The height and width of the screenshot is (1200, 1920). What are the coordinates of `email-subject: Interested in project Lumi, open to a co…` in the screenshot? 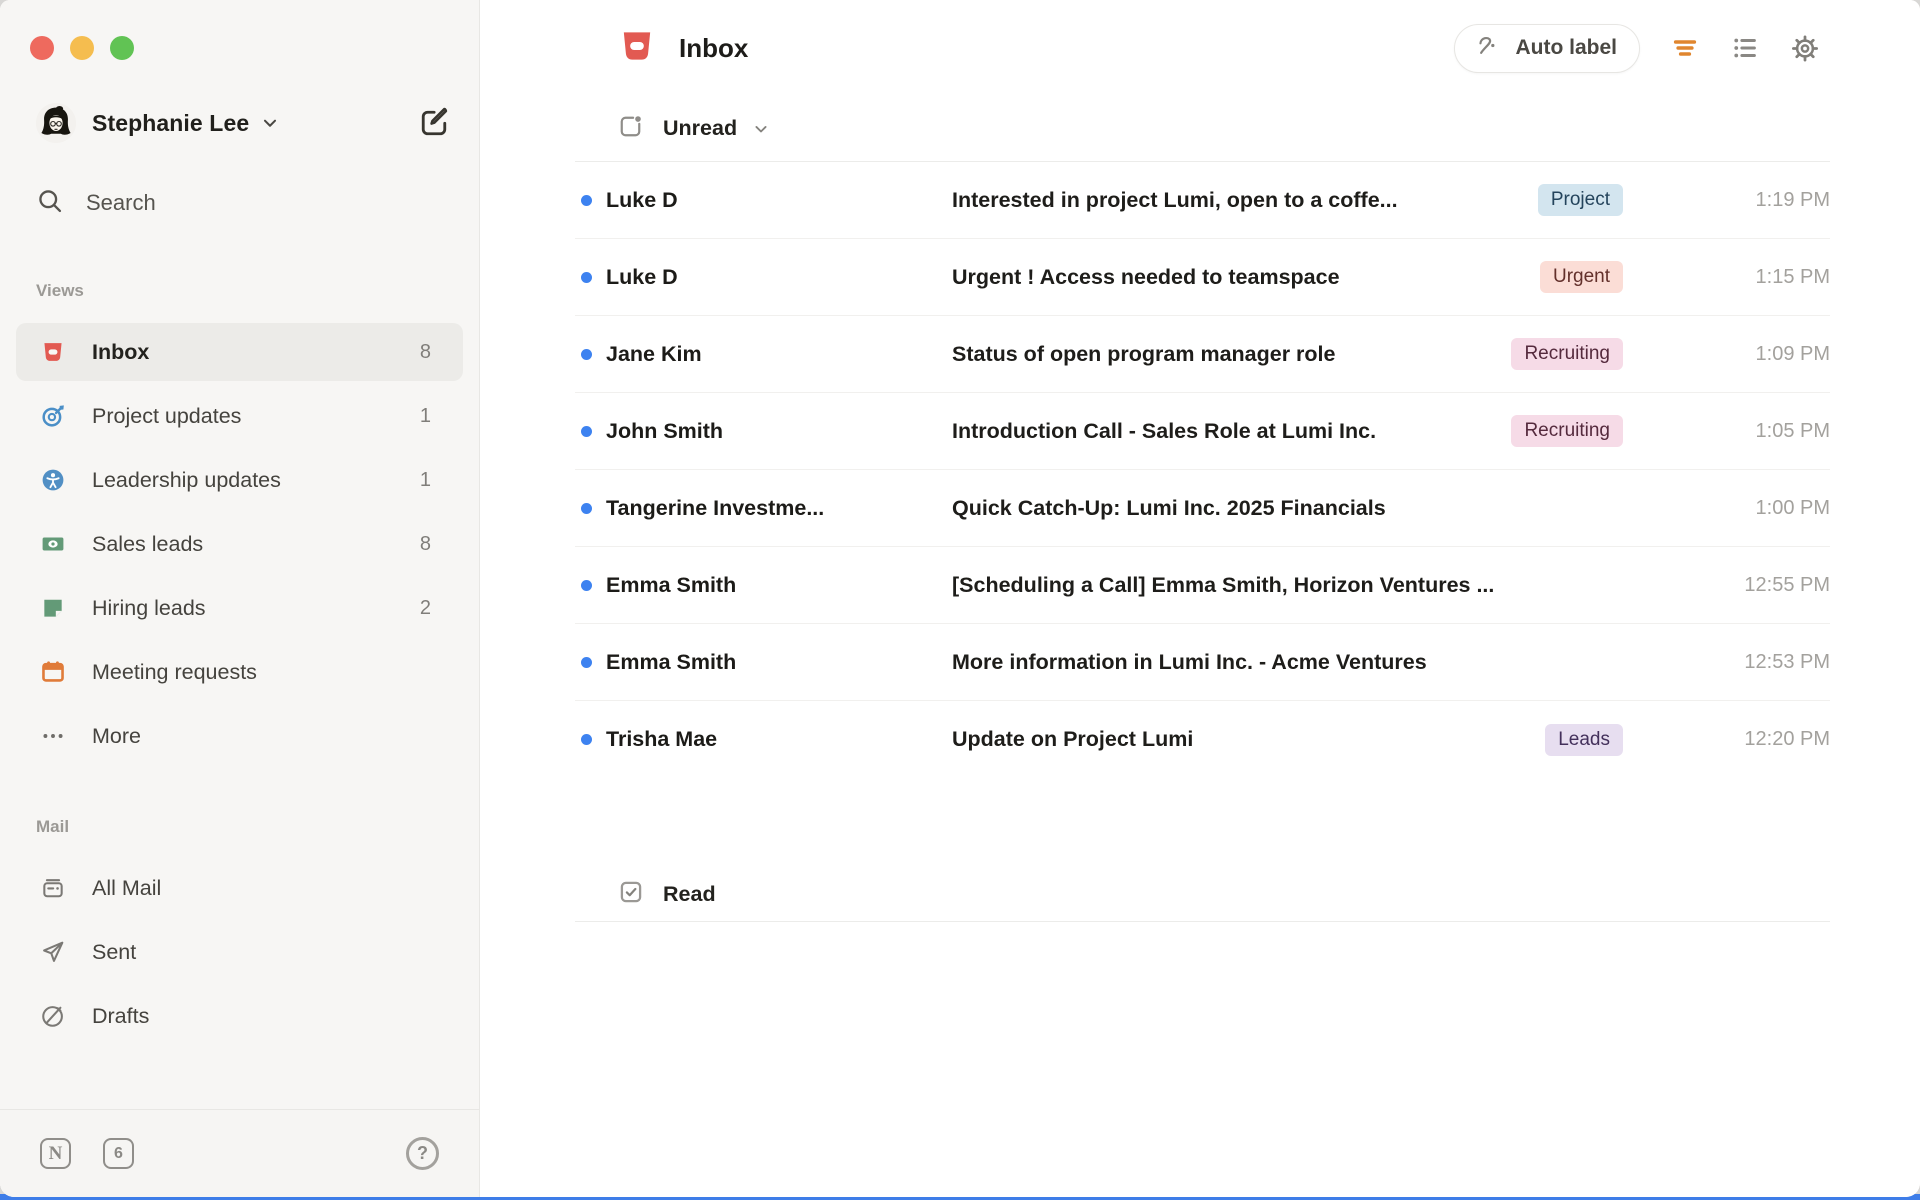 It's located at (1175, 199).